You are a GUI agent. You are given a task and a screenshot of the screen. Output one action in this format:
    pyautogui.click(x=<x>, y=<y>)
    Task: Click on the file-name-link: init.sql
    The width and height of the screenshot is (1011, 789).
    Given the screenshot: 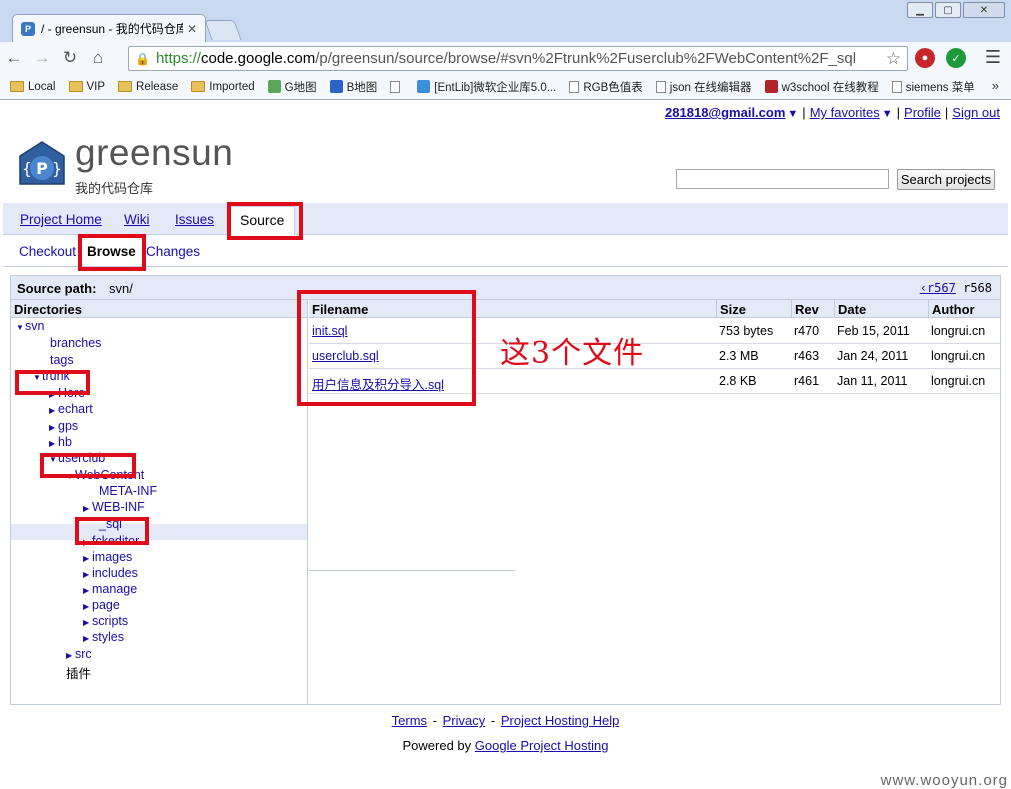 What is the action you would take?
    pyautogui.click(x=329, y=331)
    